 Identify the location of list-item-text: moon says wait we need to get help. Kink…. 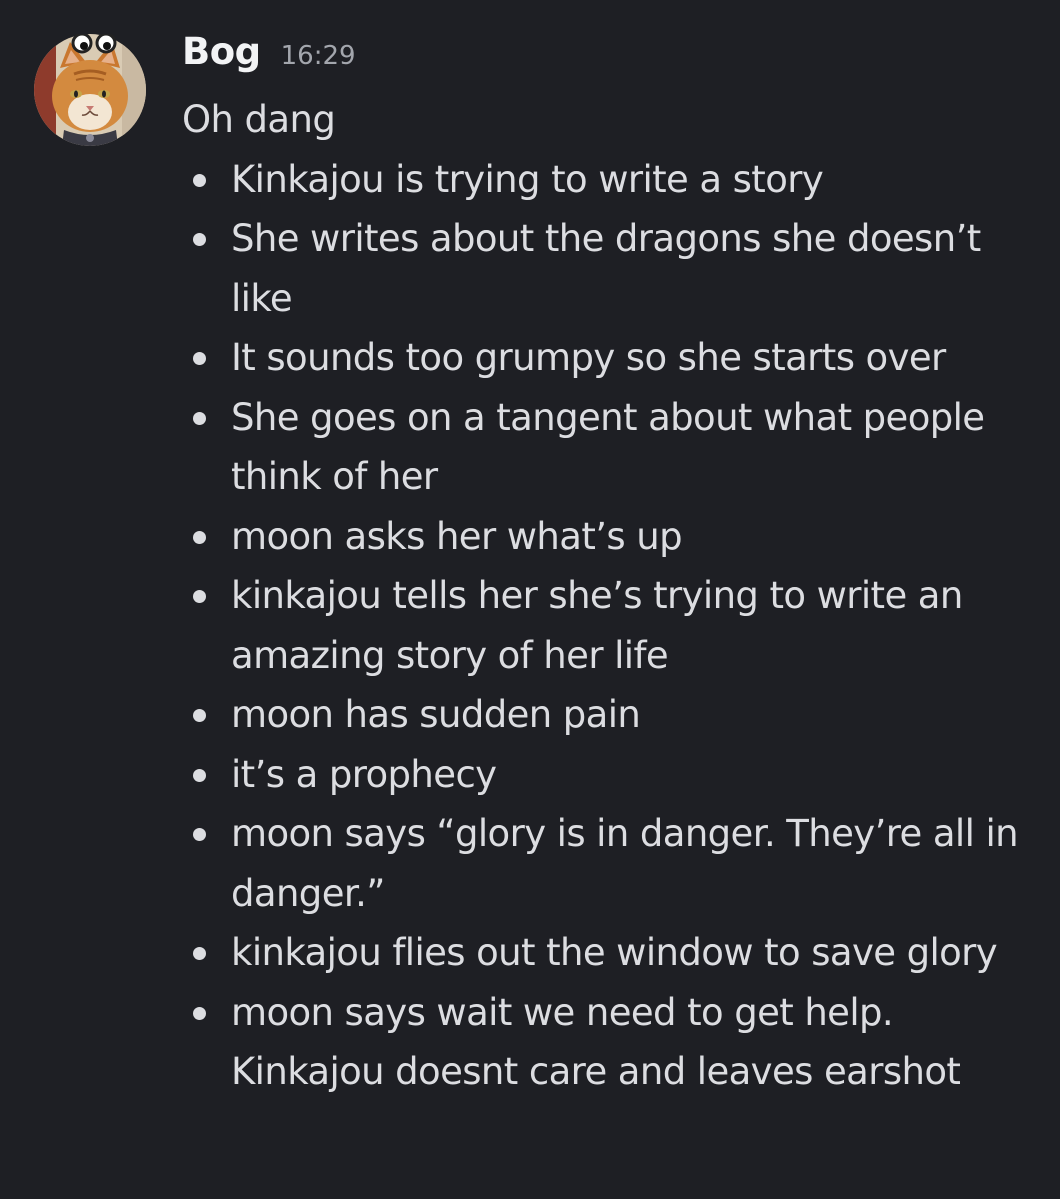
(596, 1042).